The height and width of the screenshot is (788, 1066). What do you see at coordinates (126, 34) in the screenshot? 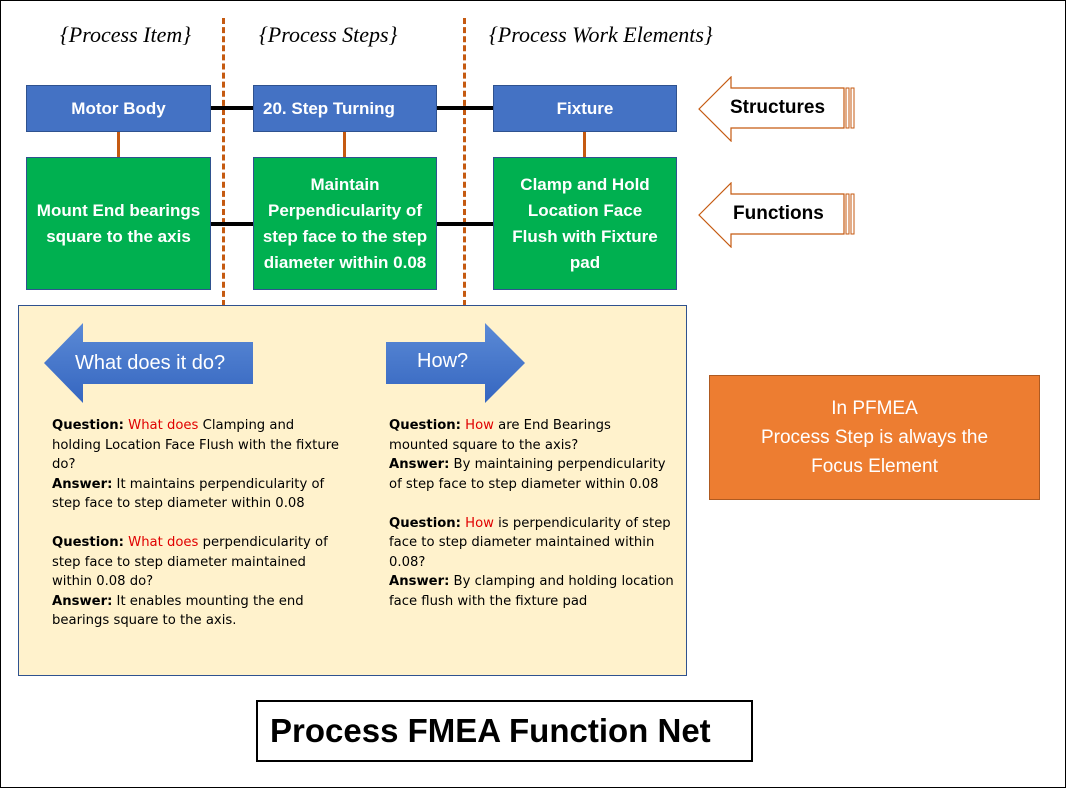
I see `column-header-process-item: {Process Item}` at bounding box center [126, 34].